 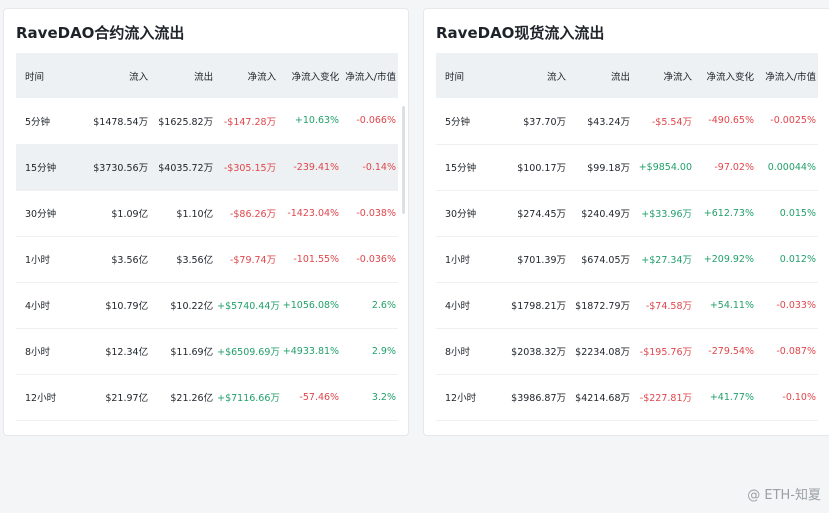 I want to click on table-row: 8小时 $12.34亿 $11.69亿 +$6509.69万 +4933.81% 2.9%, so click(x=207, y=351).